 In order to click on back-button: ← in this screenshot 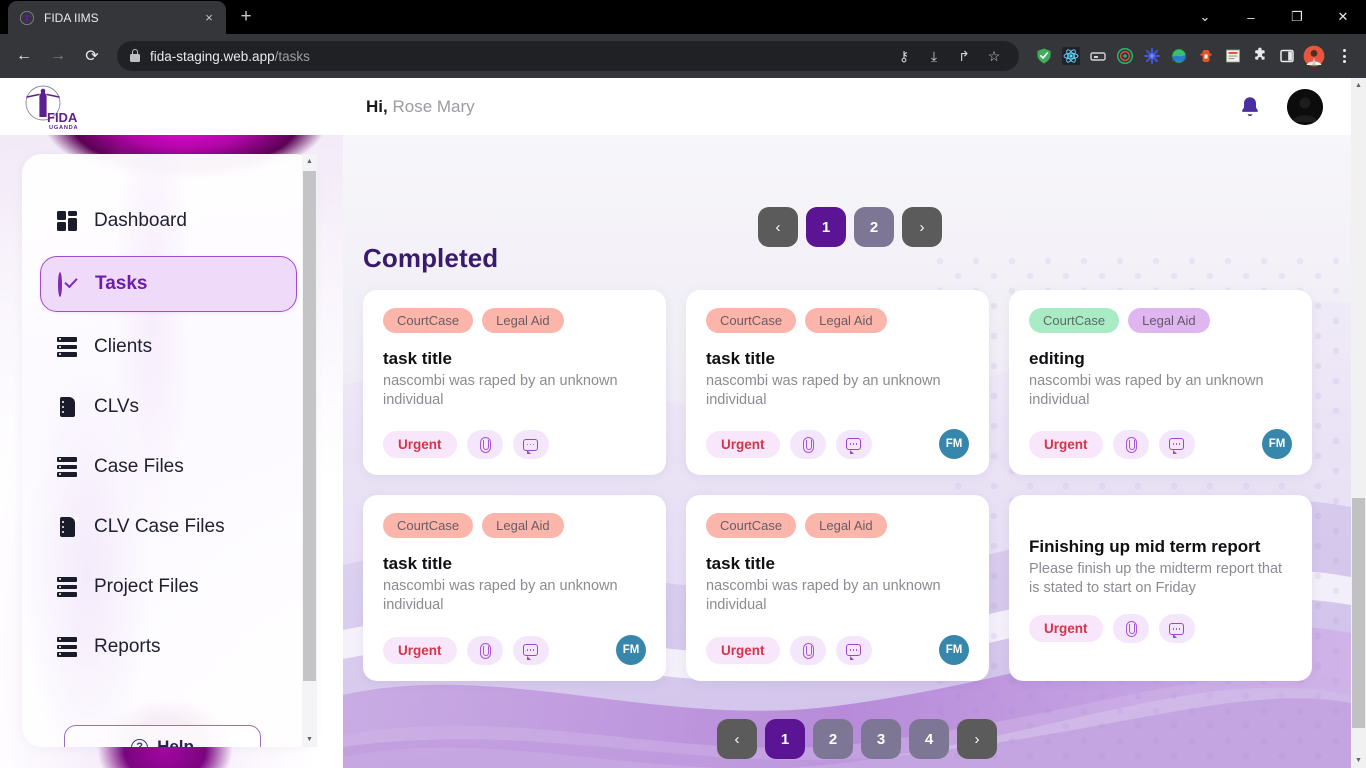, I will do `click(24, 56)`.